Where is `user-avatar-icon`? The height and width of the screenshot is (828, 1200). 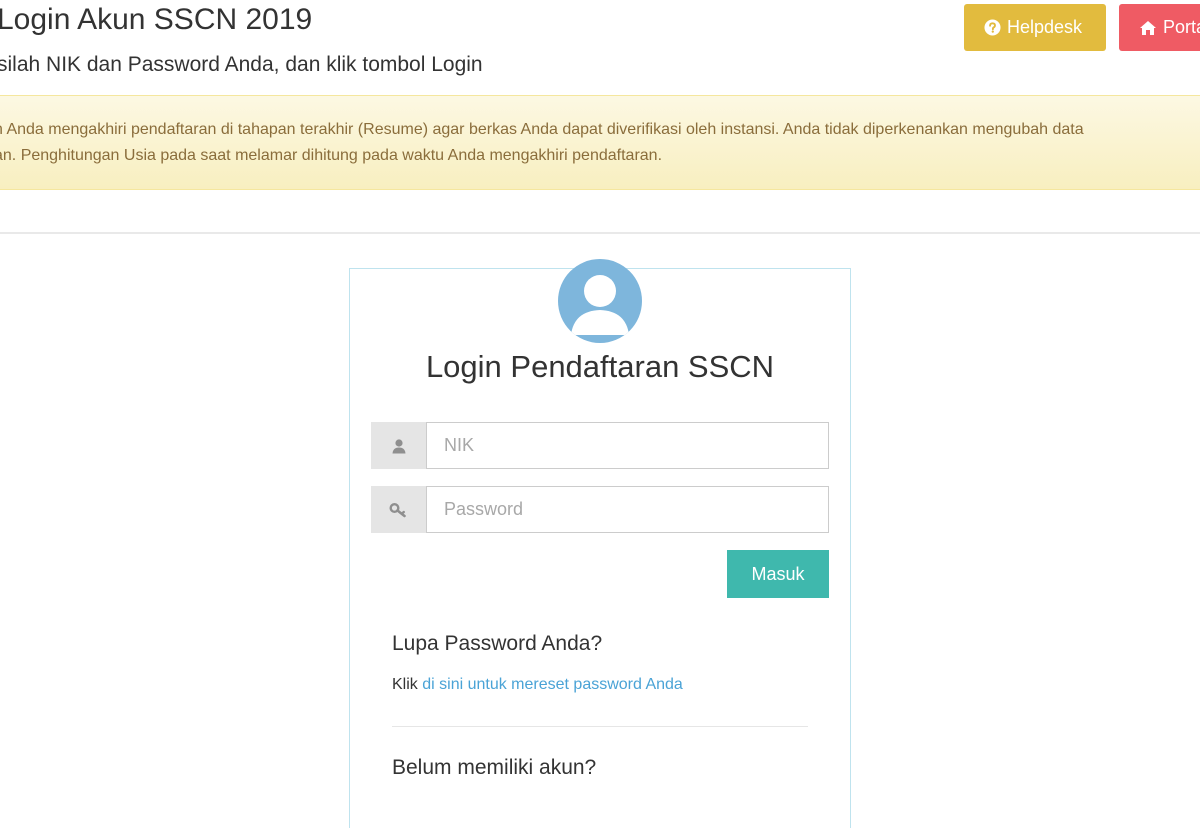
user-avatar-icon is located at coordinates (600, 301).